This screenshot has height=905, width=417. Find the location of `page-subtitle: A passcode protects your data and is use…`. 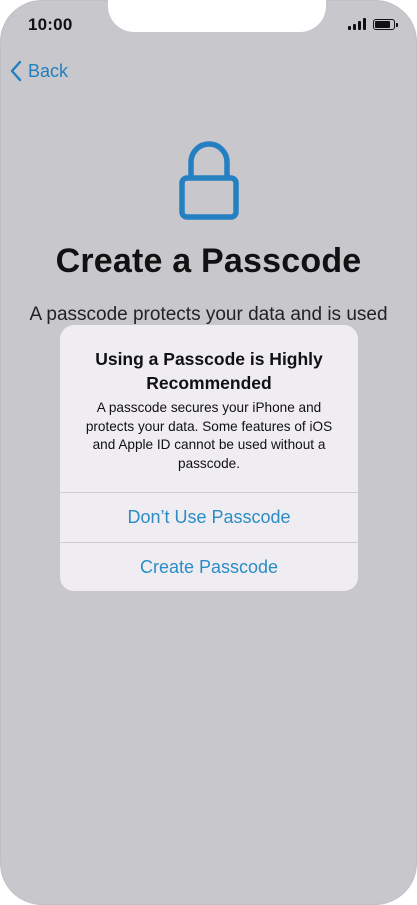

page-subtitle: A passcode protects your data and is use… is located at coordinates (208, 314).